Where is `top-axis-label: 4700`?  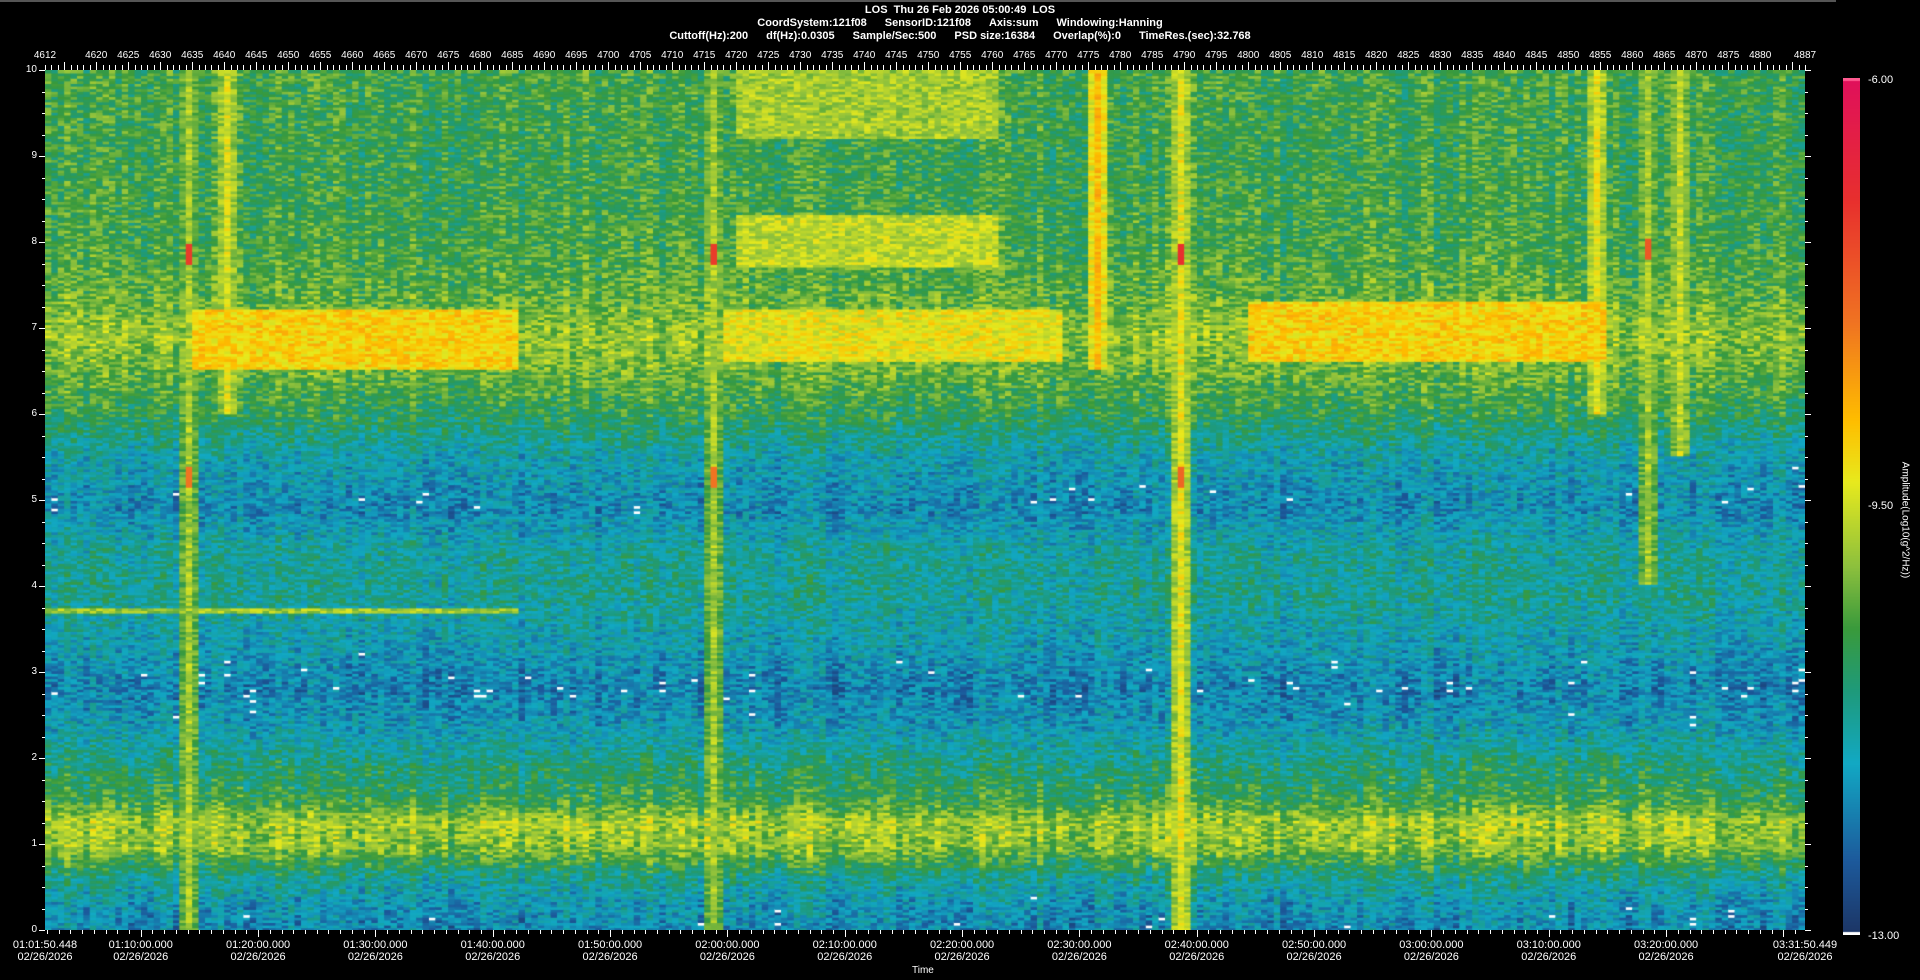 top-axis-label: 4700 is located at coordinates (608, 55).